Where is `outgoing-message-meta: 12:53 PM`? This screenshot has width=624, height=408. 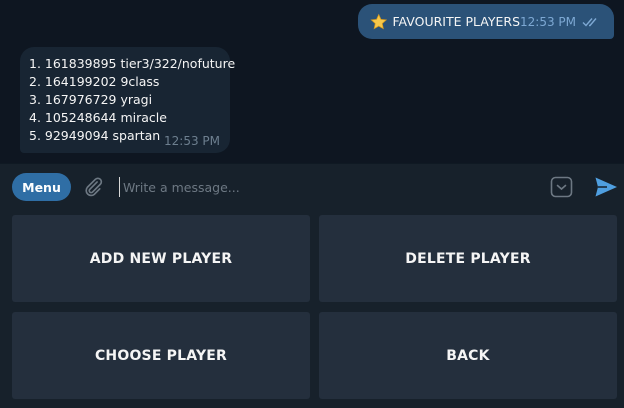
outgoing-message-meta: 12:53 PM is located at coordinates (561, 22).